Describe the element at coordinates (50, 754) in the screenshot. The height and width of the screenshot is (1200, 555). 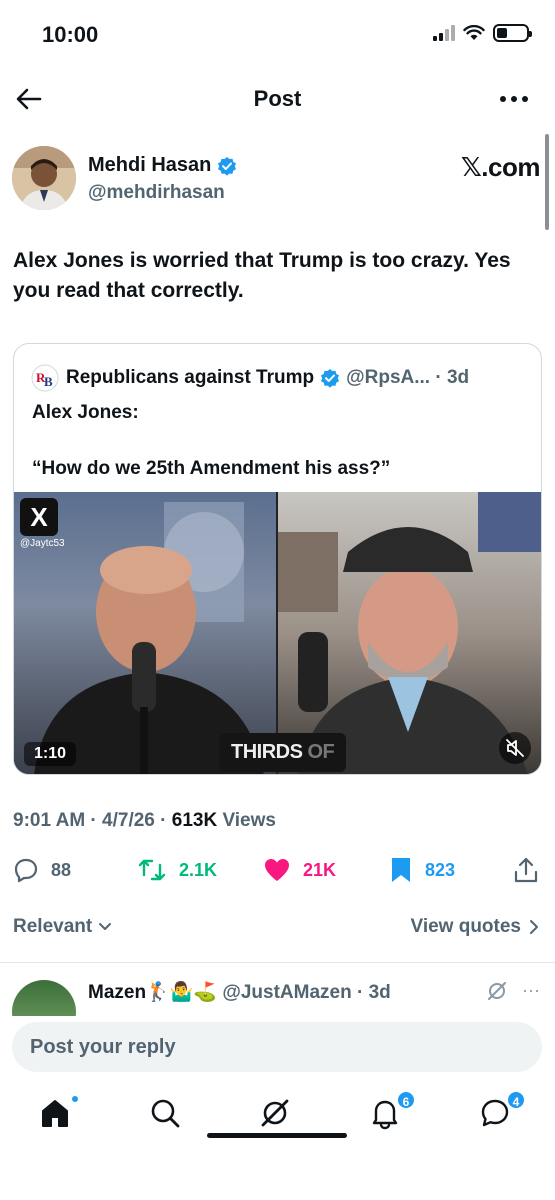
I see `video-duration: 1:10` at that location.